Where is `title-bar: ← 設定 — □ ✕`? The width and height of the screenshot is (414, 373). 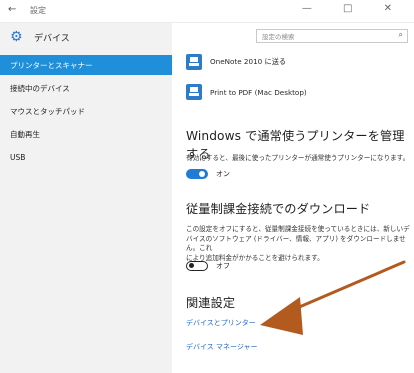
title-bar: ← 設定 — □ ✕ is located at coordinates (207, 11).